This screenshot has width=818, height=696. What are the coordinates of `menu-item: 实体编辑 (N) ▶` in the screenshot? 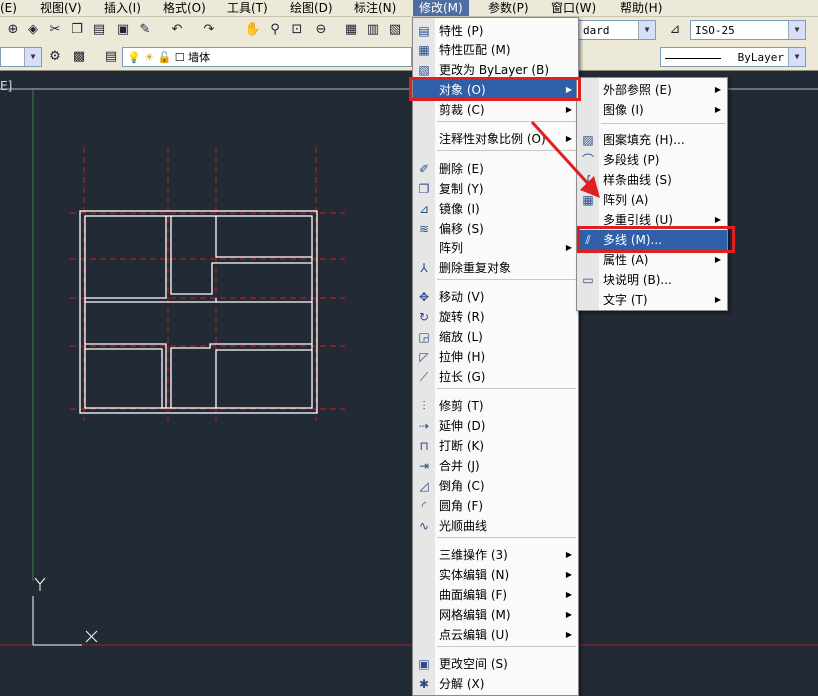 It's located at (495, 575).